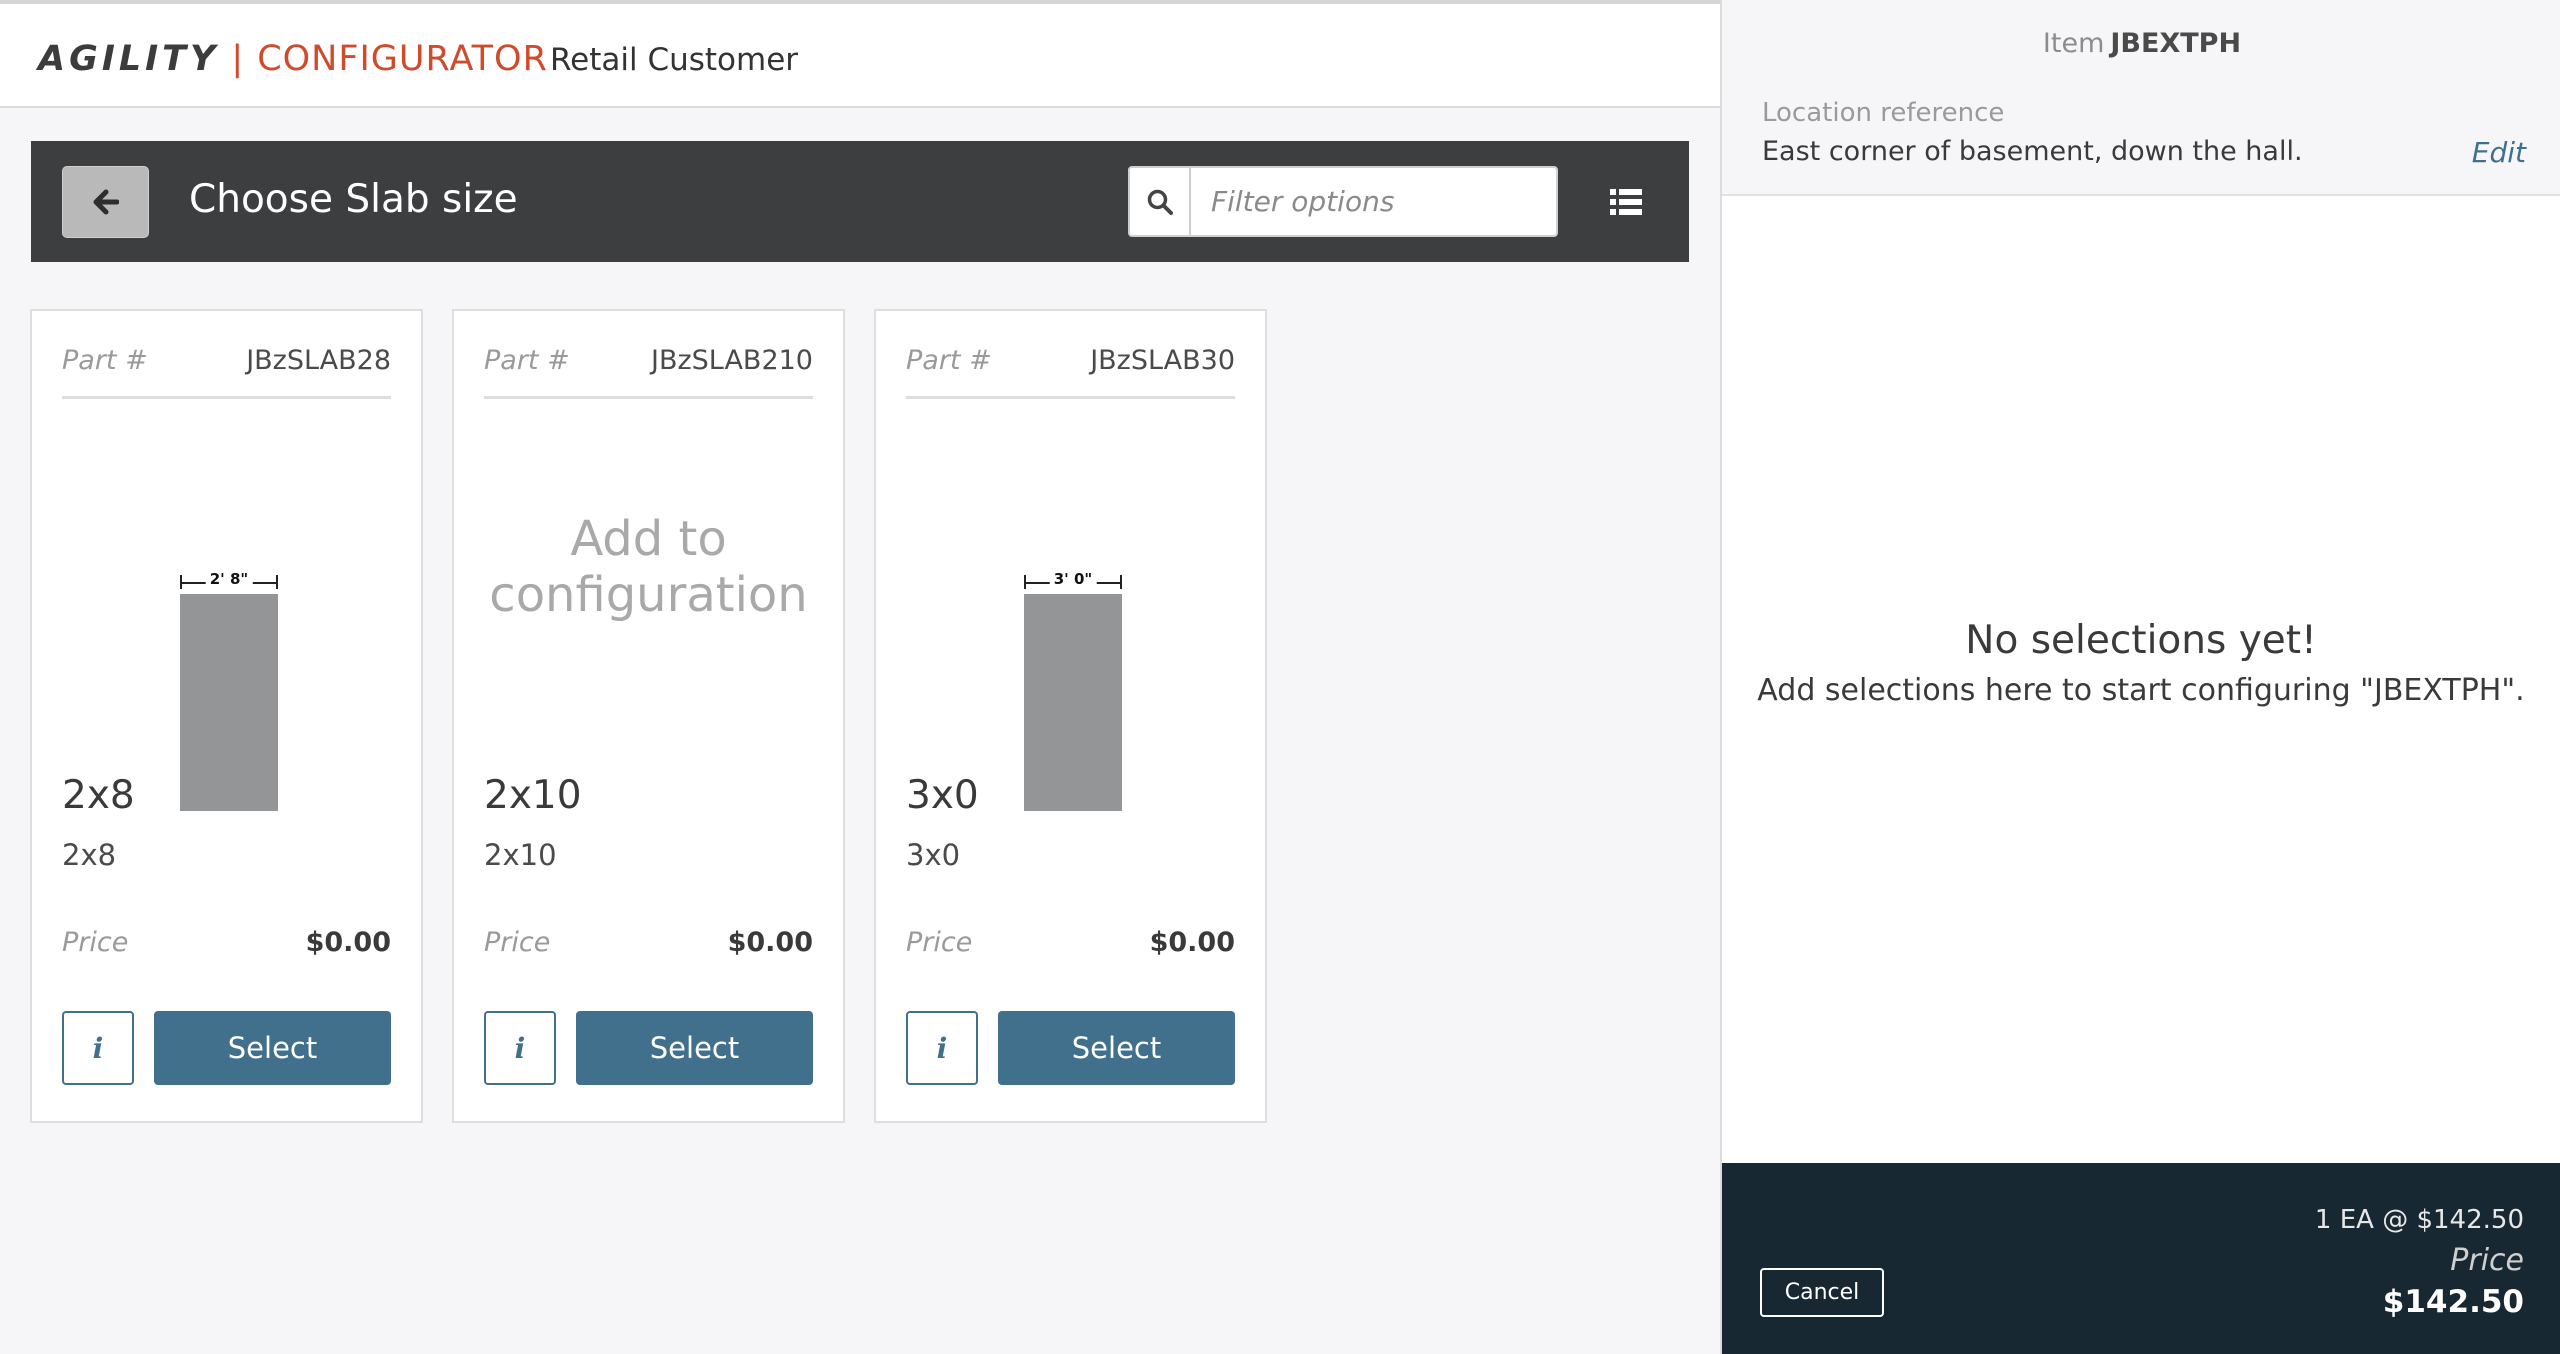 The height and width of the screenshot is (1354, 2560). I want to click on edit-location-link: Edit, so click(2499, 152).